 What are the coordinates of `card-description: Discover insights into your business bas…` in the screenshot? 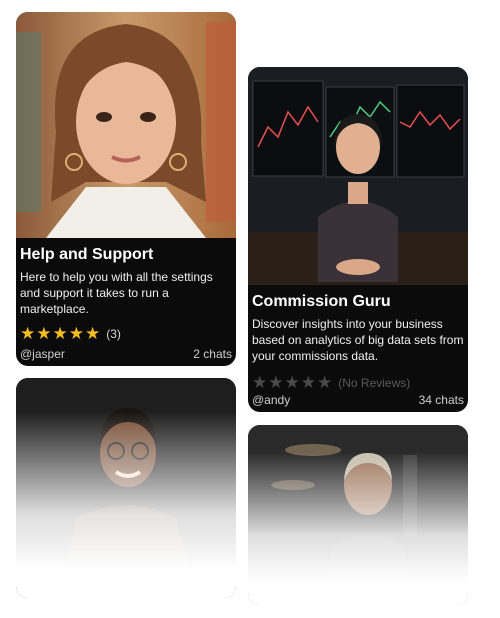 It's located at (358, 340).